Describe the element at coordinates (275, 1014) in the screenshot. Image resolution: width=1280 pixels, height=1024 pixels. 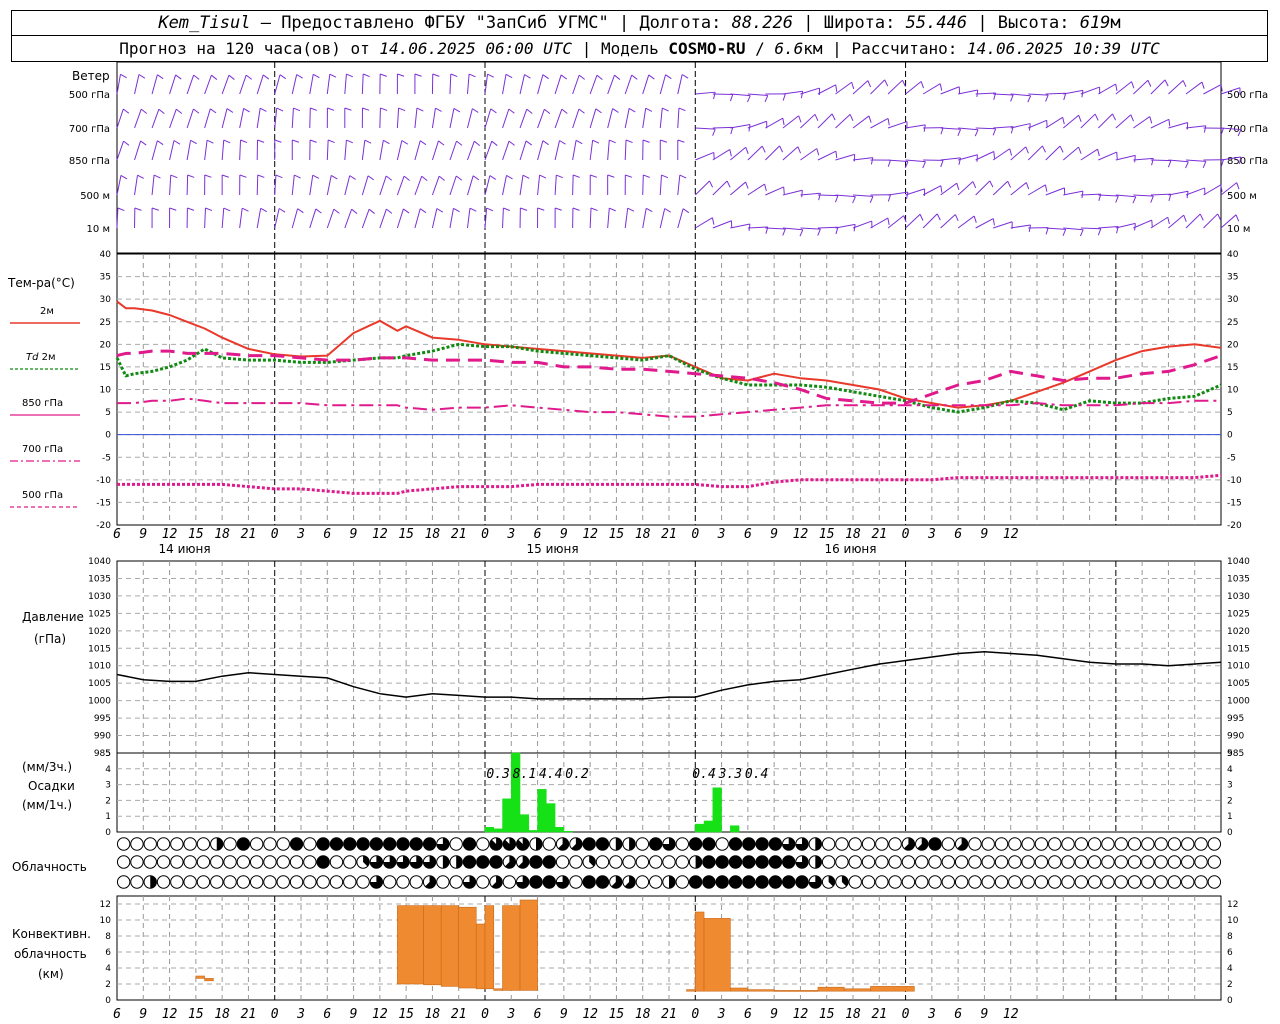
I see `conv-xtick-label: 0` at that location.